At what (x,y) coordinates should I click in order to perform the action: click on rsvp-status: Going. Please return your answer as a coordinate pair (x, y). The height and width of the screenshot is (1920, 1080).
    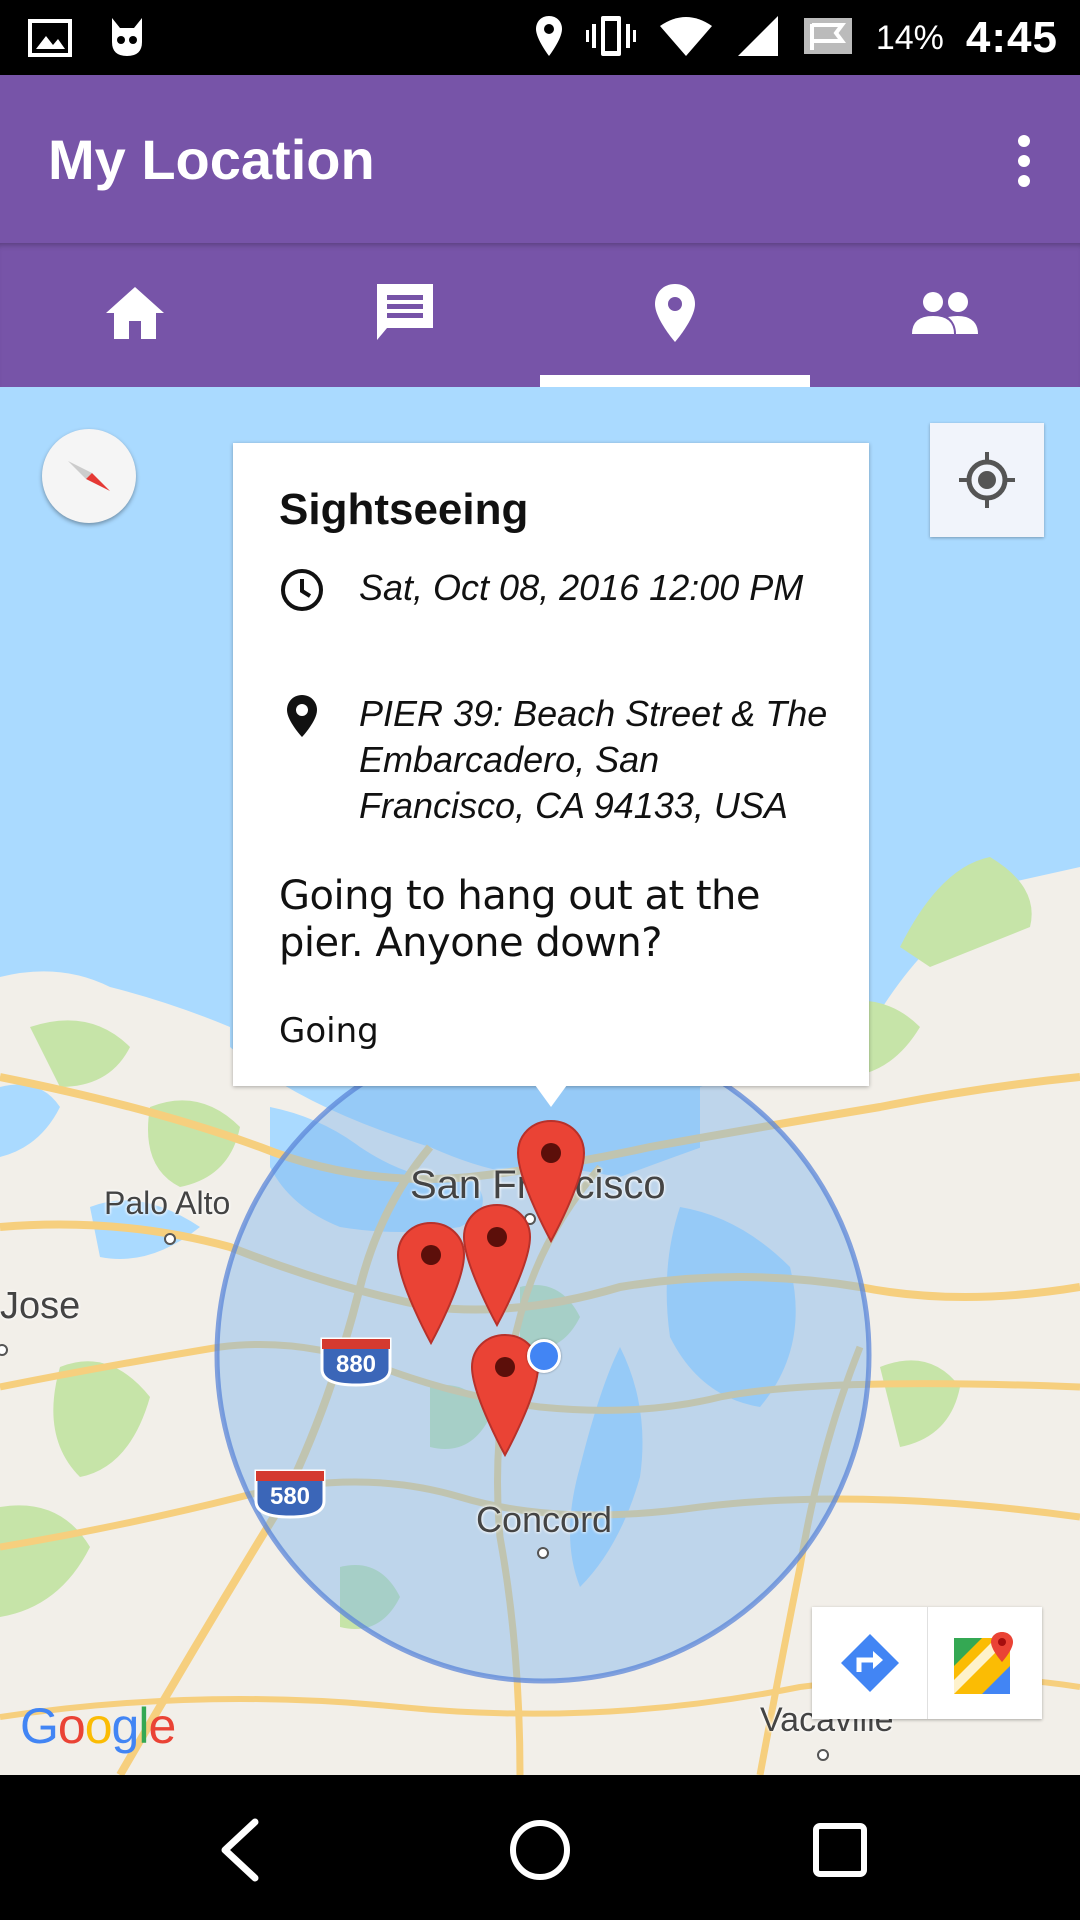
    Looking at the image, I should click on (329, 1031).